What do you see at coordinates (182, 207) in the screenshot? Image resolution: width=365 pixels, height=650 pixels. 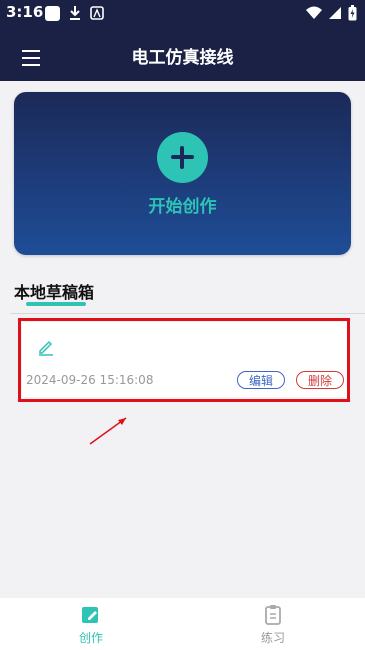 I see `start-create-label: 开始创作` at bounding box center [182, 207].